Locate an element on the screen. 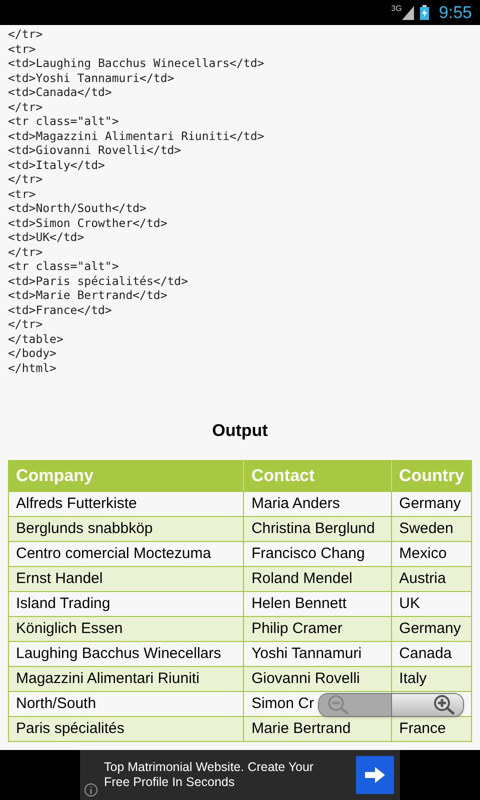  table-cell: Christina Berglund is located at coordinates (313, 528).